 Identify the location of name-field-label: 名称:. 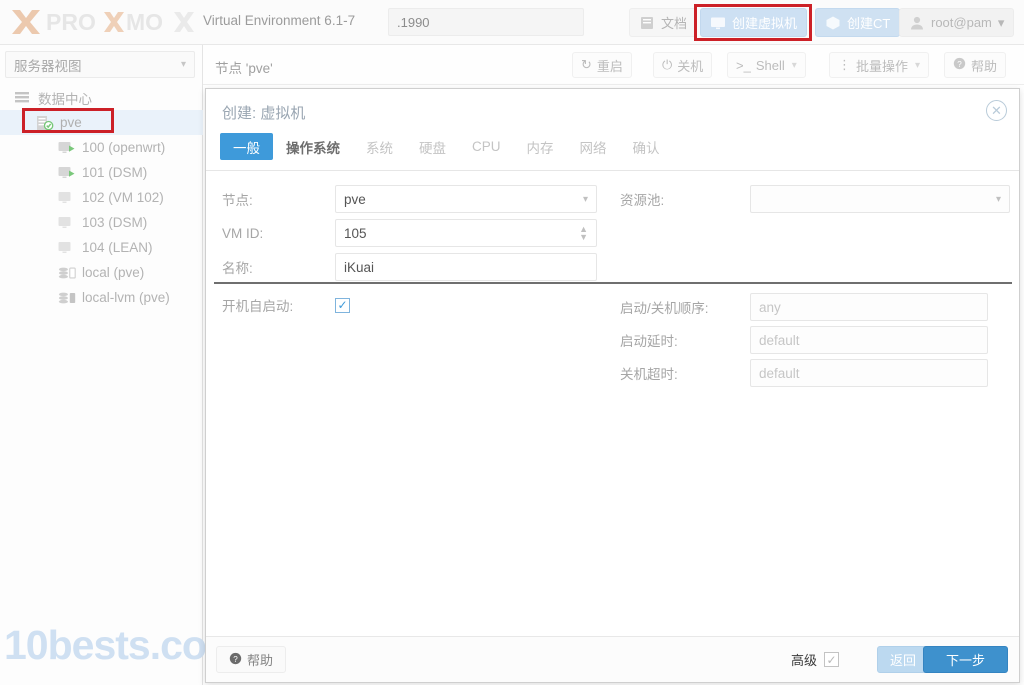
(237, 268).